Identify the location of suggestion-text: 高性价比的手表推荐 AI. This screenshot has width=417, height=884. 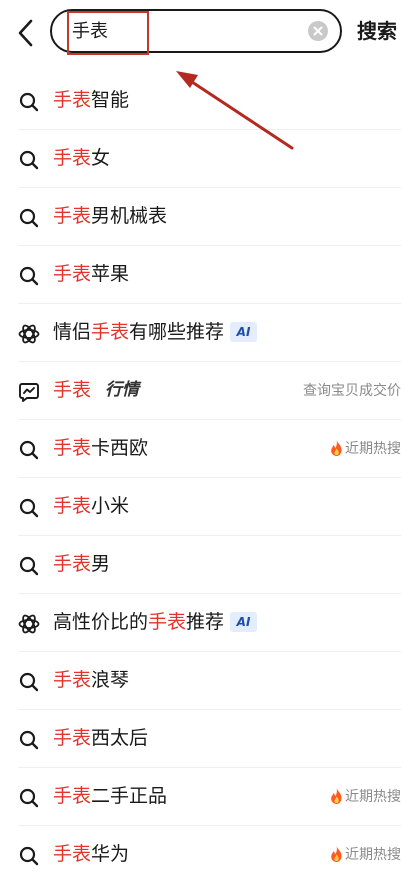
(155, 622).